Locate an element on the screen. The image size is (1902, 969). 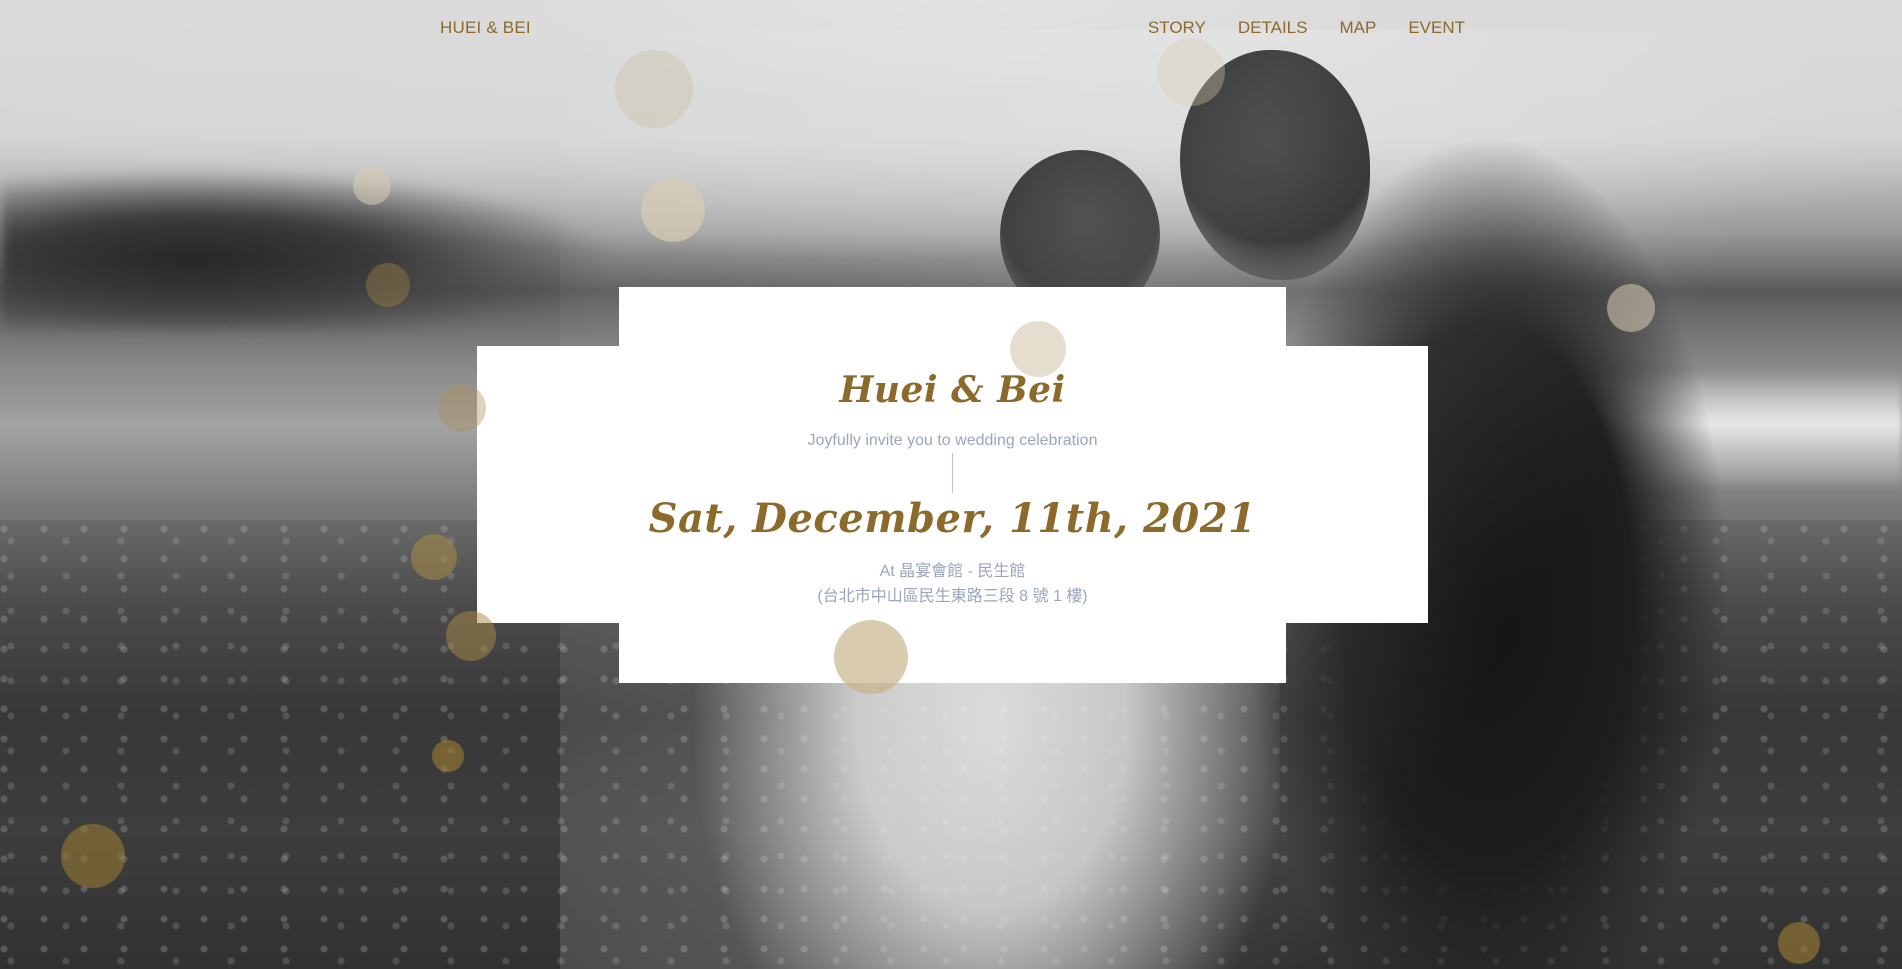
nav-link-story: STORY is located at coordinates (1177, 27).